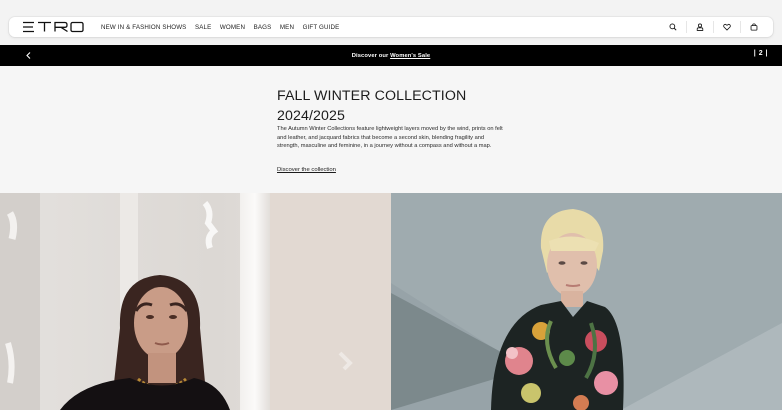 The image size is (782, 410). What do you see at coordinates (321, 27) in the screenshot?
I see `nav-gift-guide: GIFT GUIDE` at bounding box center [321, 27].